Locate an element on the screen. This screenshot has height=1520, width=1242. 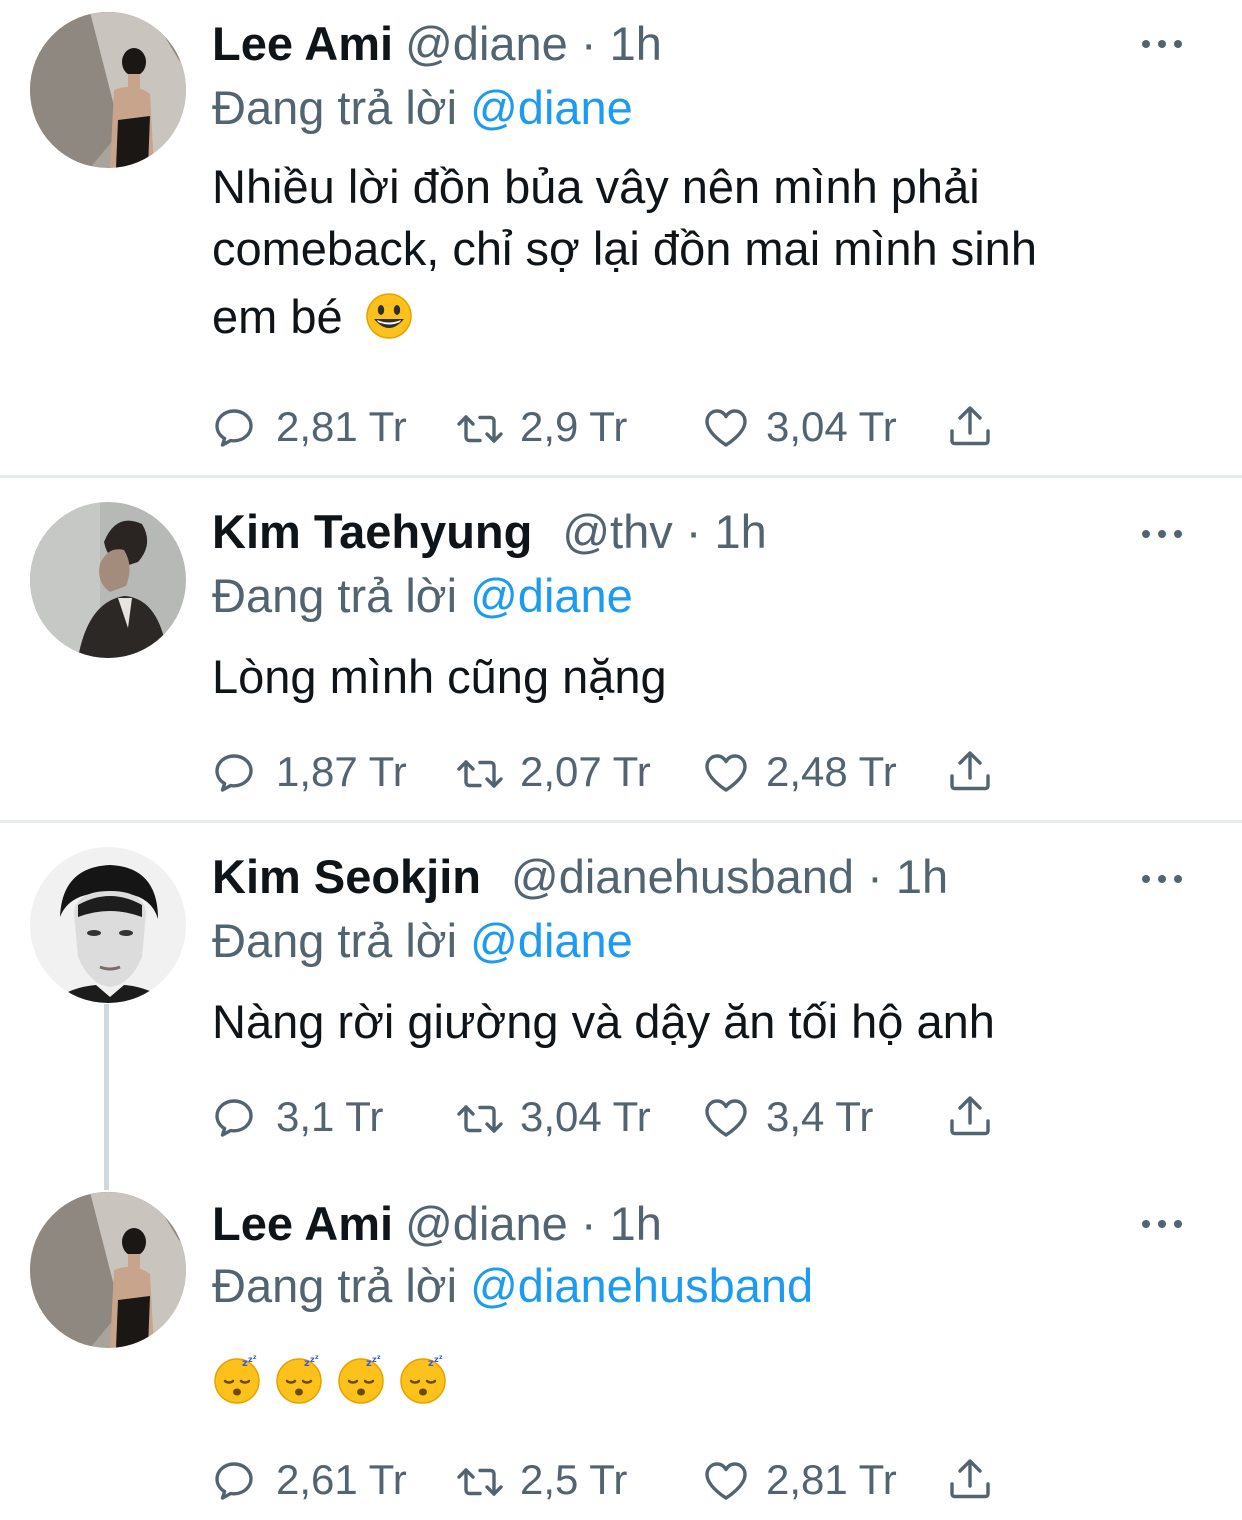
tweet-text is located at coordinates (336, 1379).